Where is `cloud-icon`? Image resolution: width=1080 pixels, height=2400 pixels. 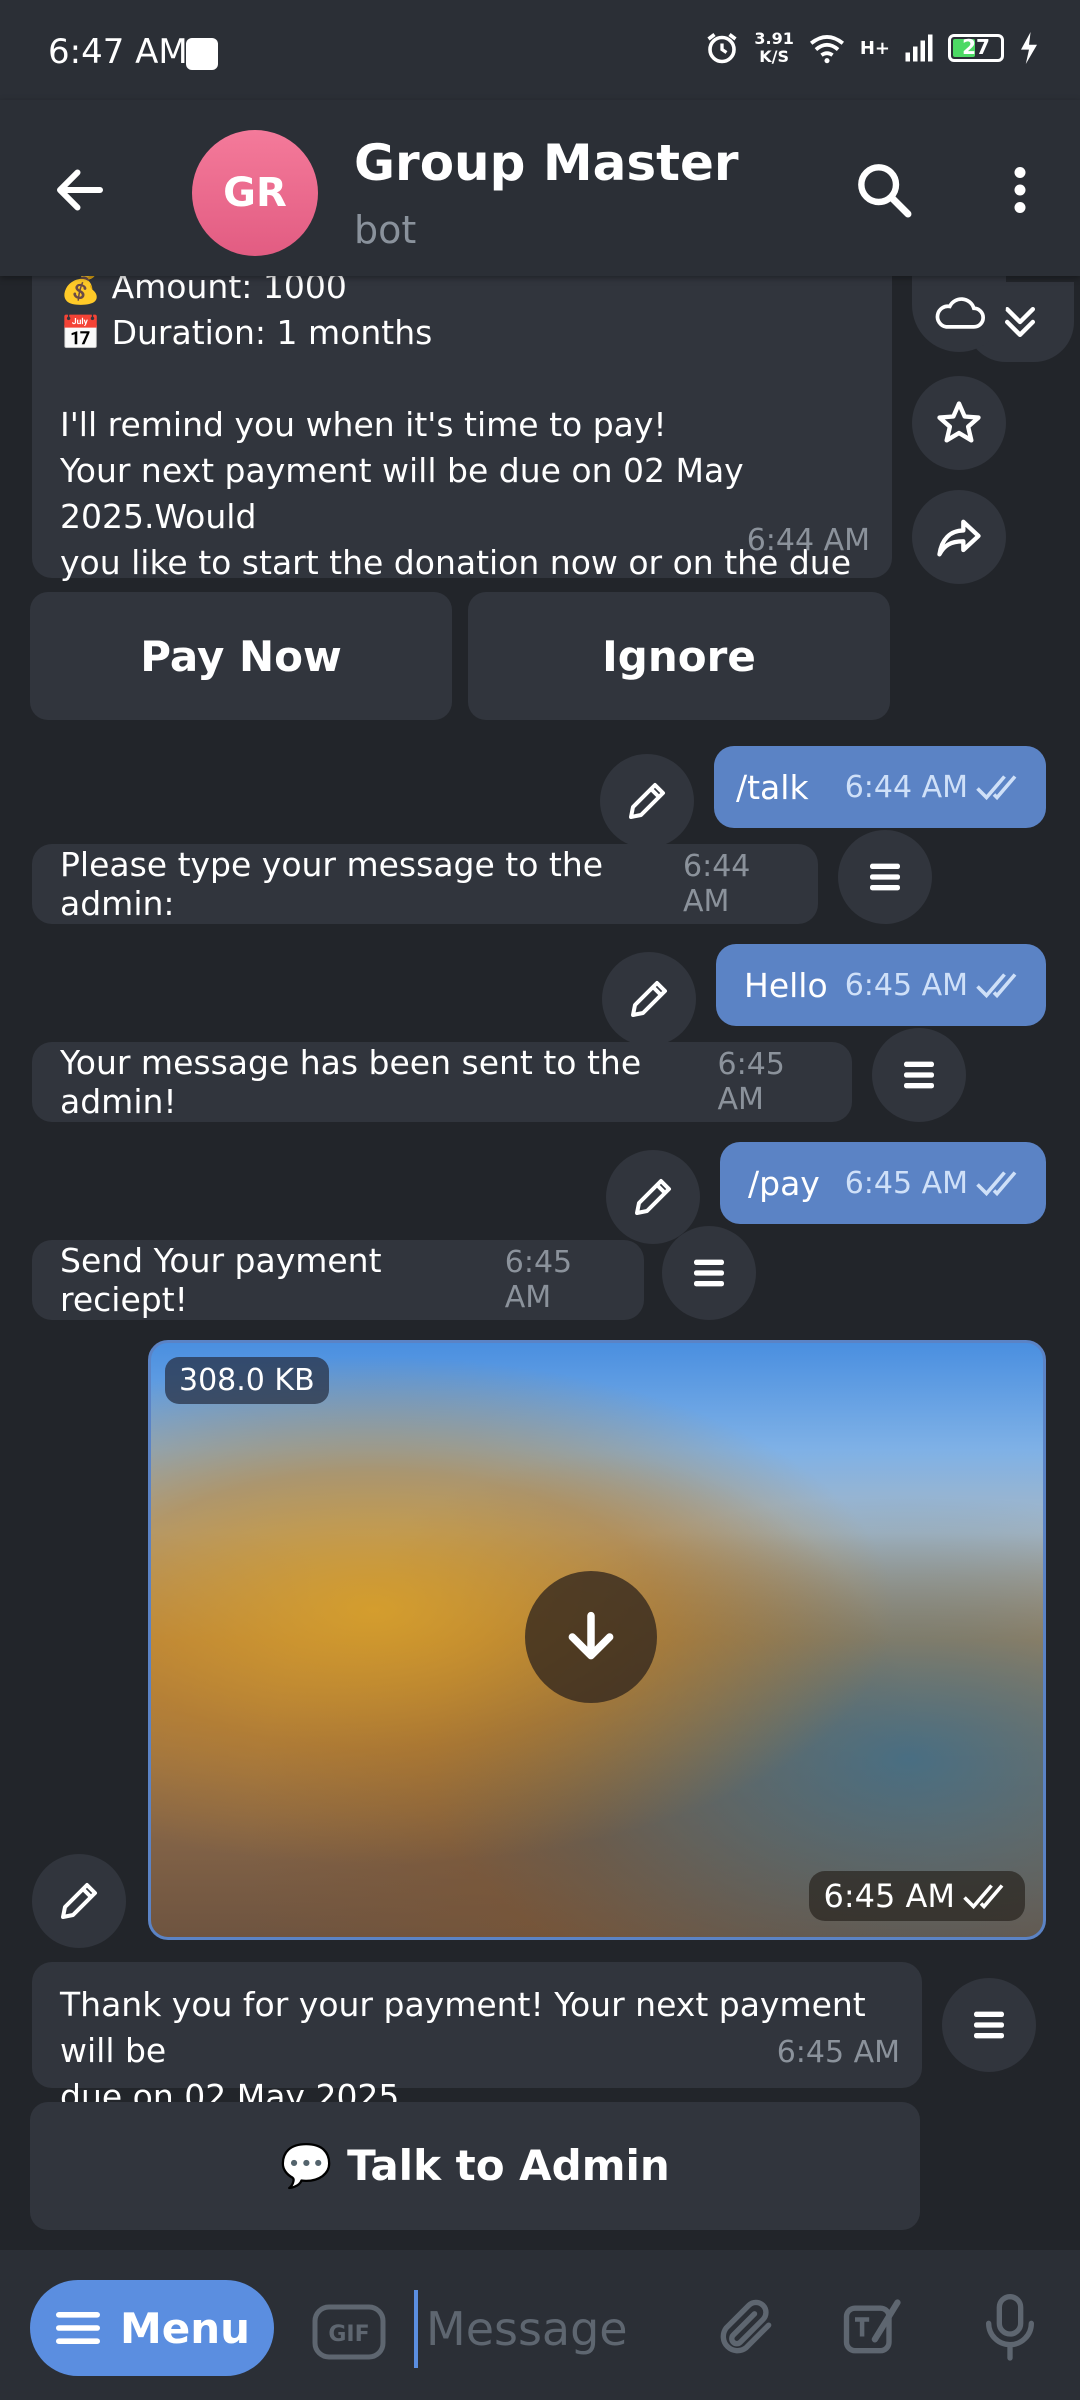 cloud-icon is located at coordinates (960, 313).